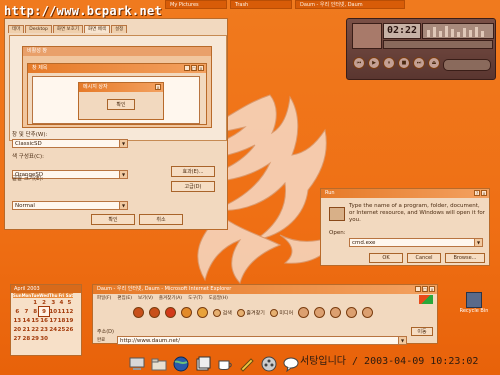 Image resolution: width=500 pixels, height=375 pixels. Describe the element at coordinates (138, 312) in the screenshot. I see `back-icon` at that location.